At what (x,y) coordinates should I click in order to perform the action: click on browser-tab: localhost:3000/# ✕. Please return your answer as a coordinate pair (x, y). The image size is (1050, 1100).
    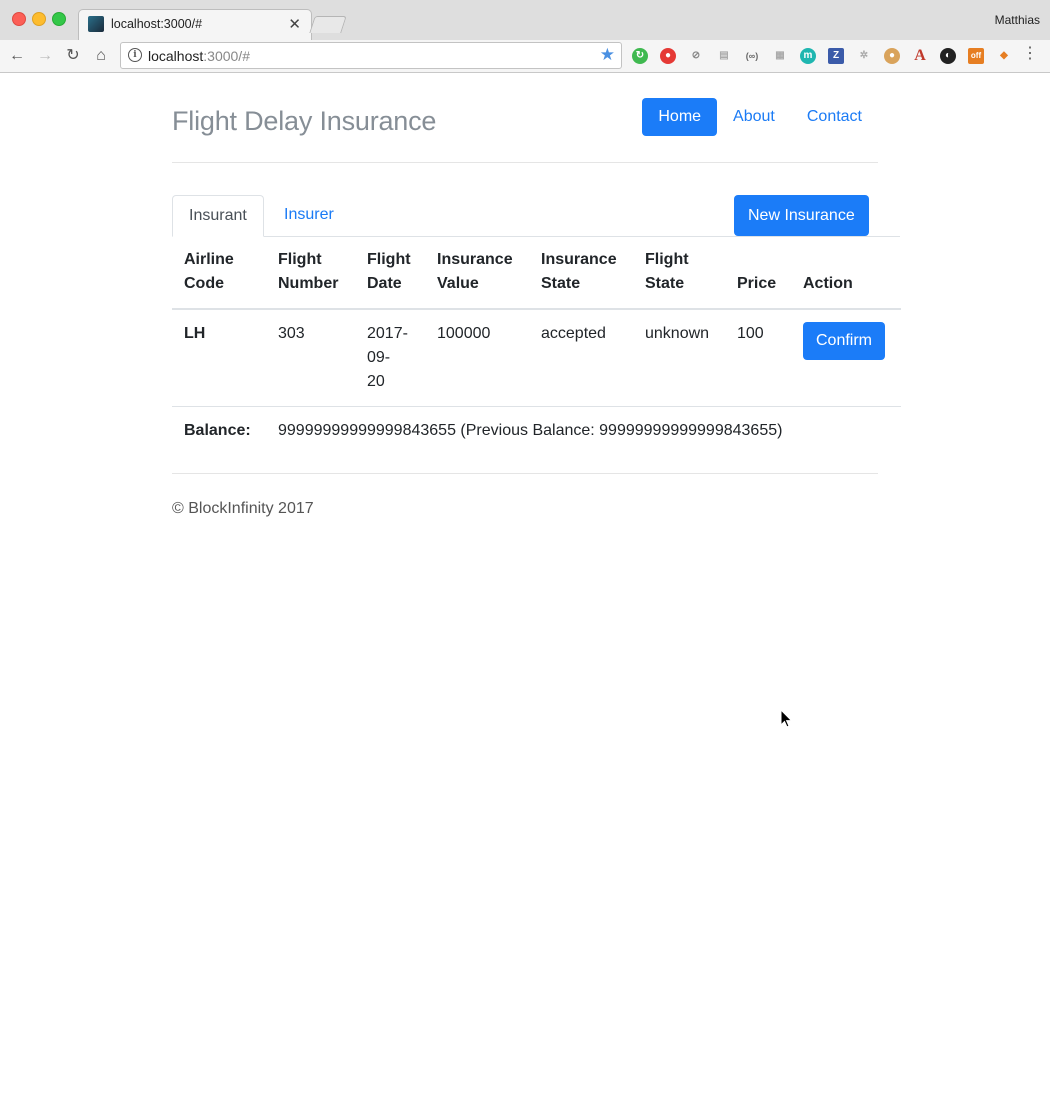
    Looking at the image, I should click on (195, 25).